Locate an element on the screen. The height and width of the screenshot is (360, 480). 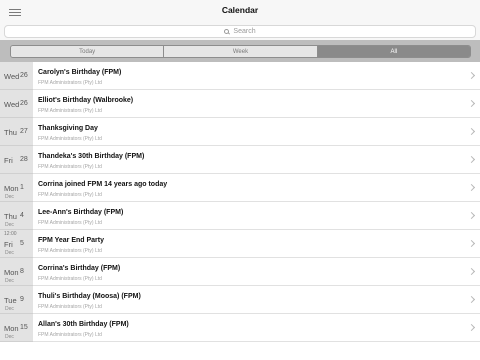
search-icon is located at coordinates (227, 31).